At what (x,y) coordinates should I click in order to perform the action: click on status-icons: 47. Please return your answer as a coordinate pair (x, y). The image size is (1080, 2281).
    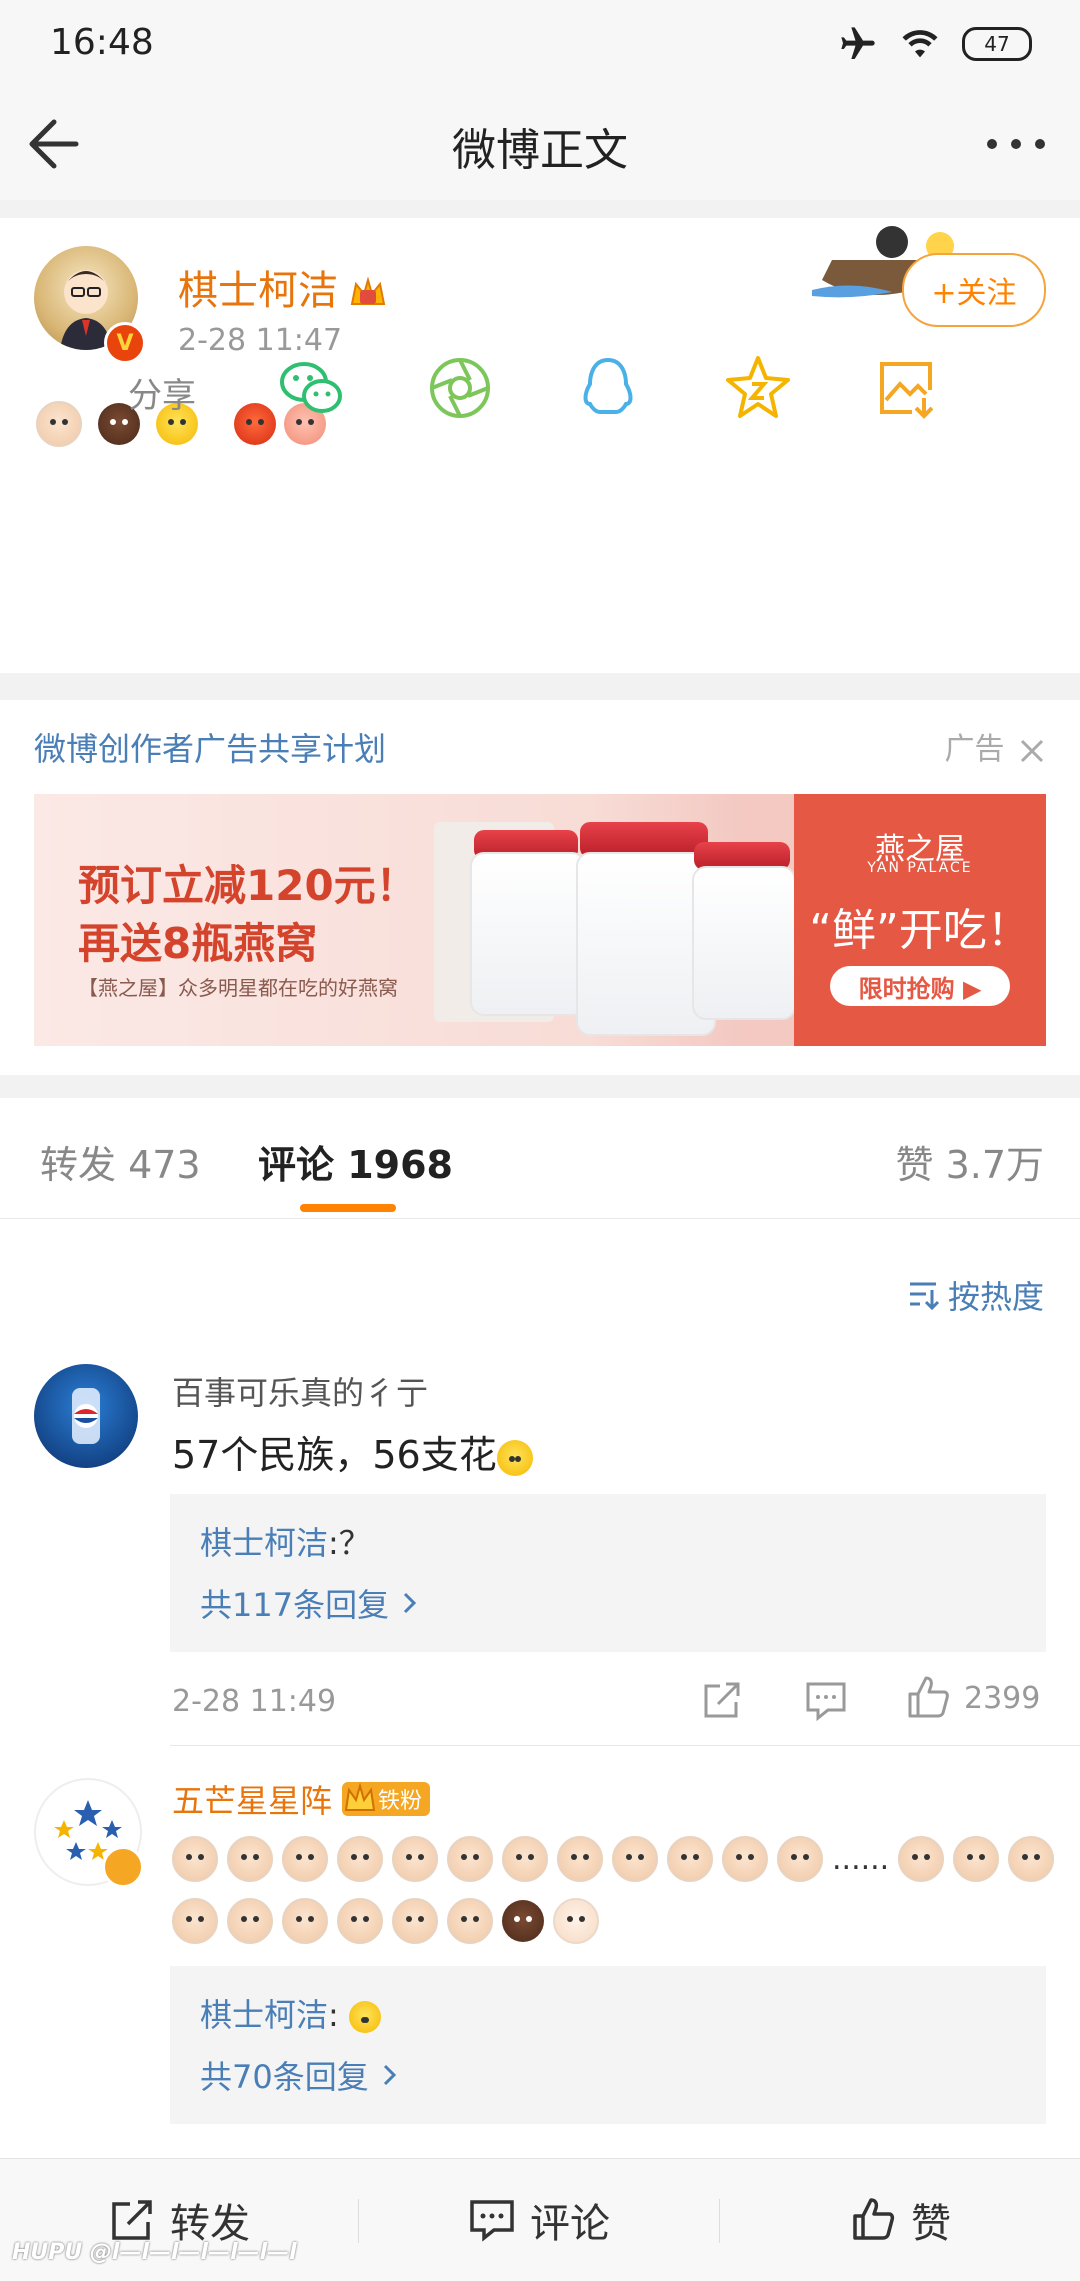
    Looking at the image, I should click on (935, 44).